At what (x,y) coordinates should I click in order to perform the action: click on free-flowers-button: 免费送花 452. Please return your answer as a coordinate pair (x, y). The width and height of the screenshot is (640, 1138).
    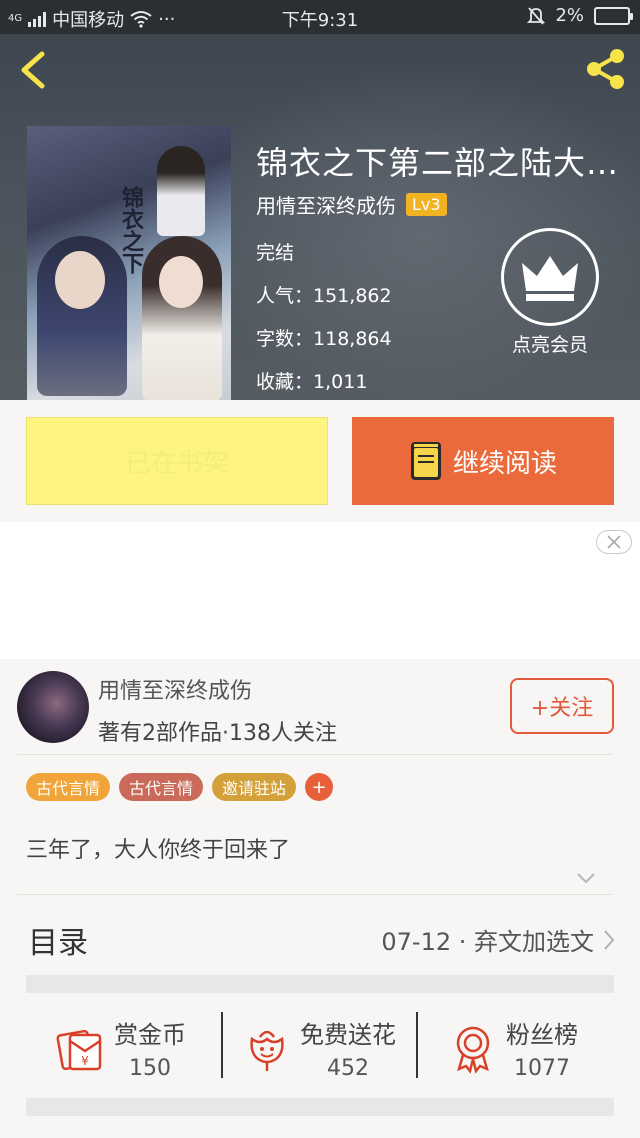
    Looking at the image, I should click on (318, 1048).